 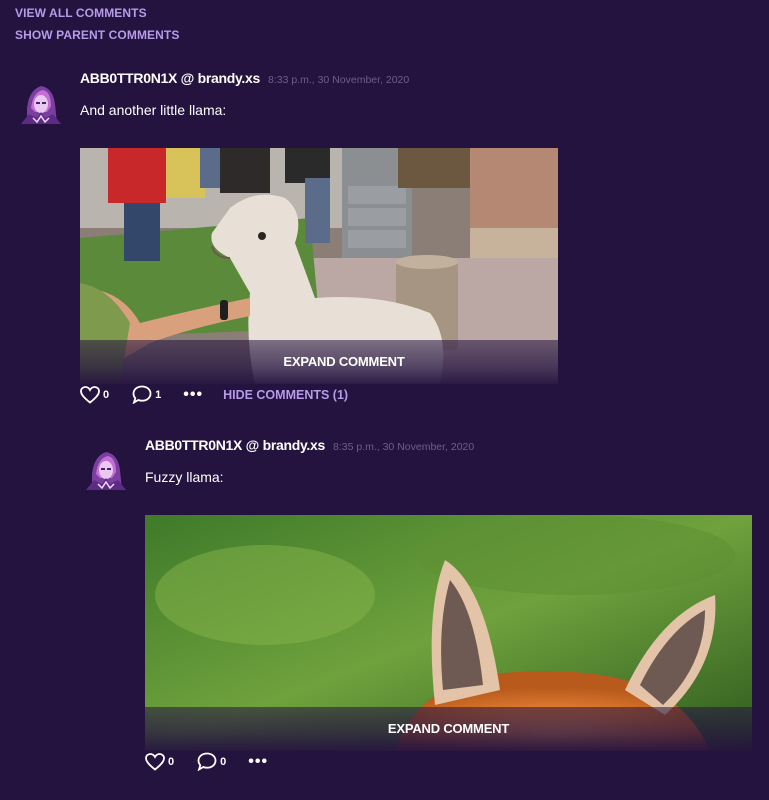 What do you see at coordinates (223, 761) in the screenshot?
I see `reply-count: 0` at bounding box center [223, 761].